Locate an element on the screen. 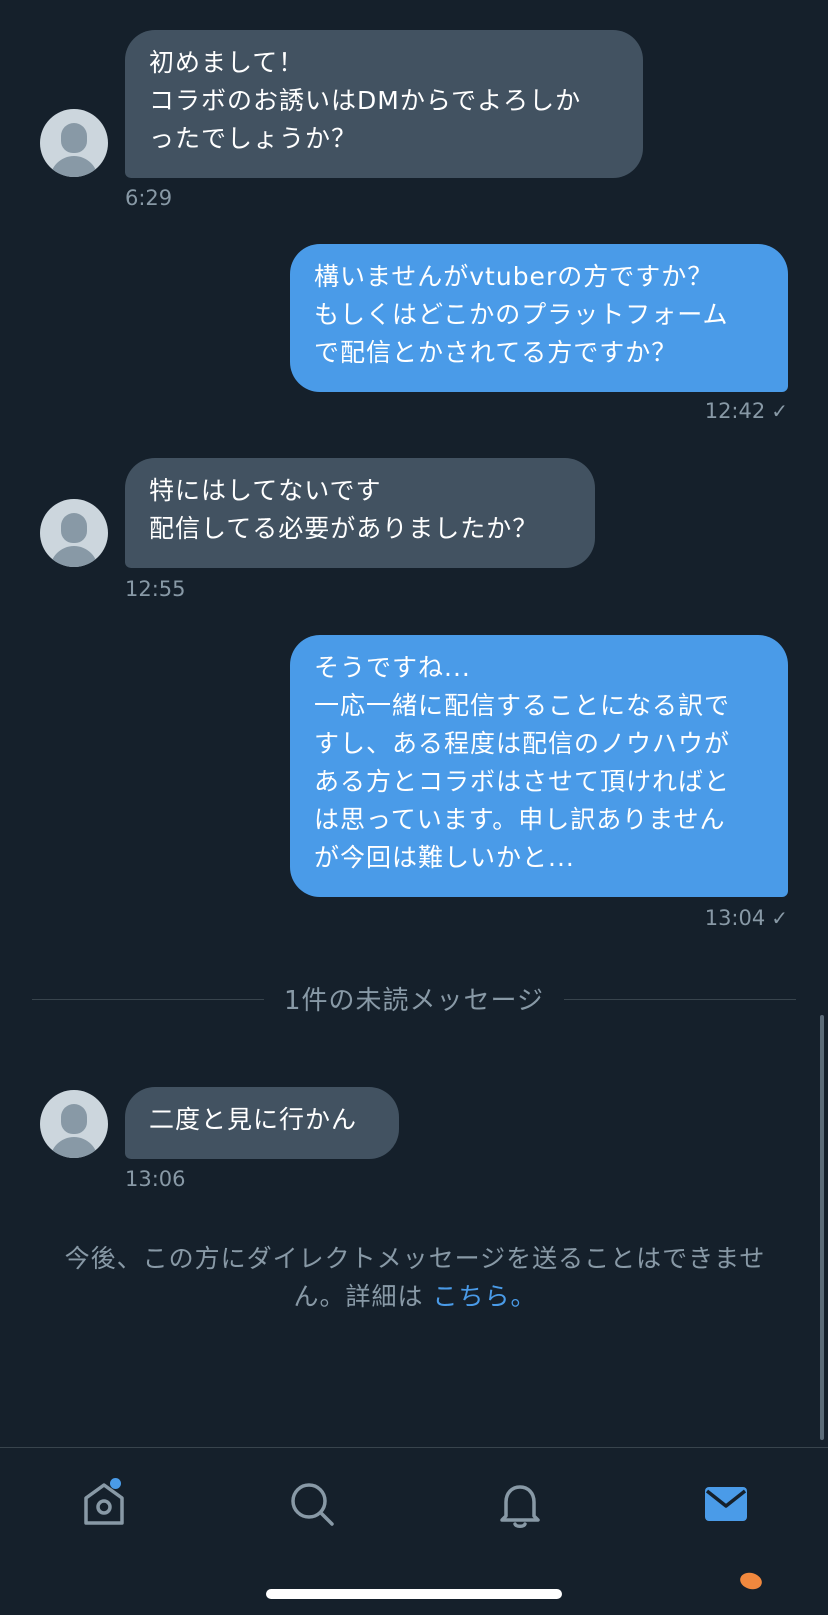 This screenshot has height=1615, width=828. mail-icon is located at coordinates (726, 1504).